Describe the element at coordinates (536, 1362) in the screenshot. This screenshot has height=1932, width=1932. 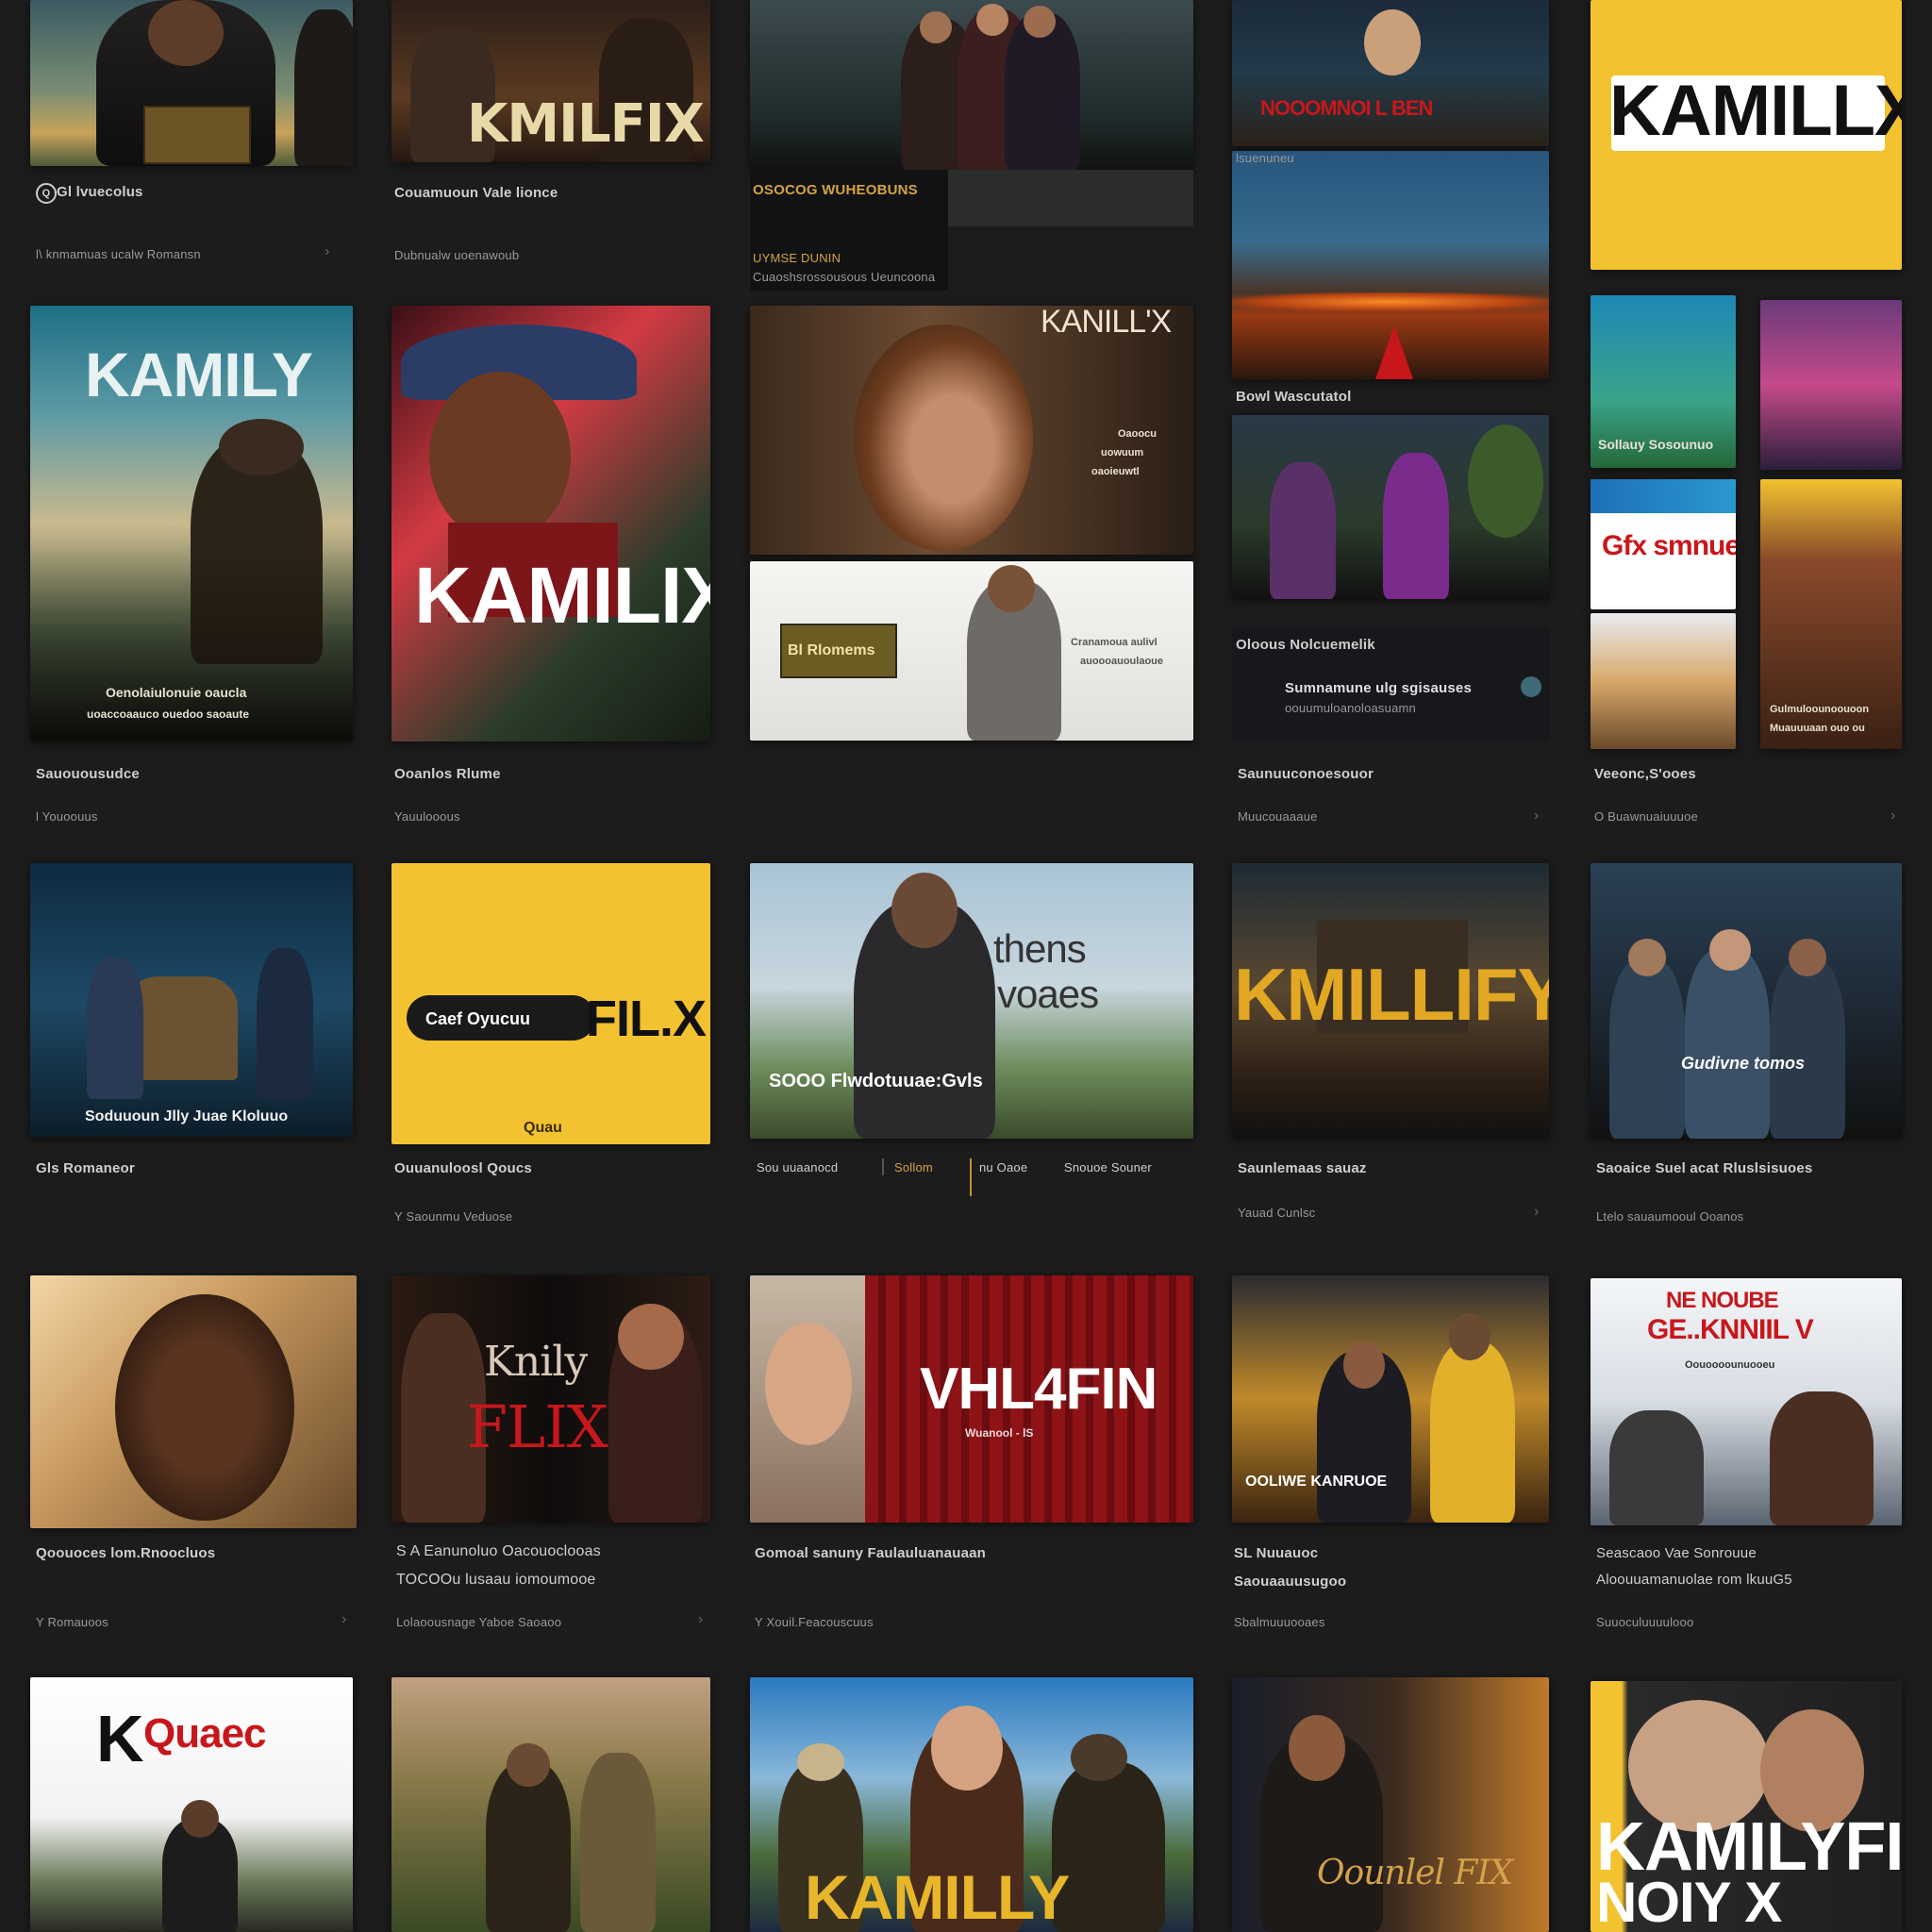
I see `poster-title-r4c2: Knily` at that location.